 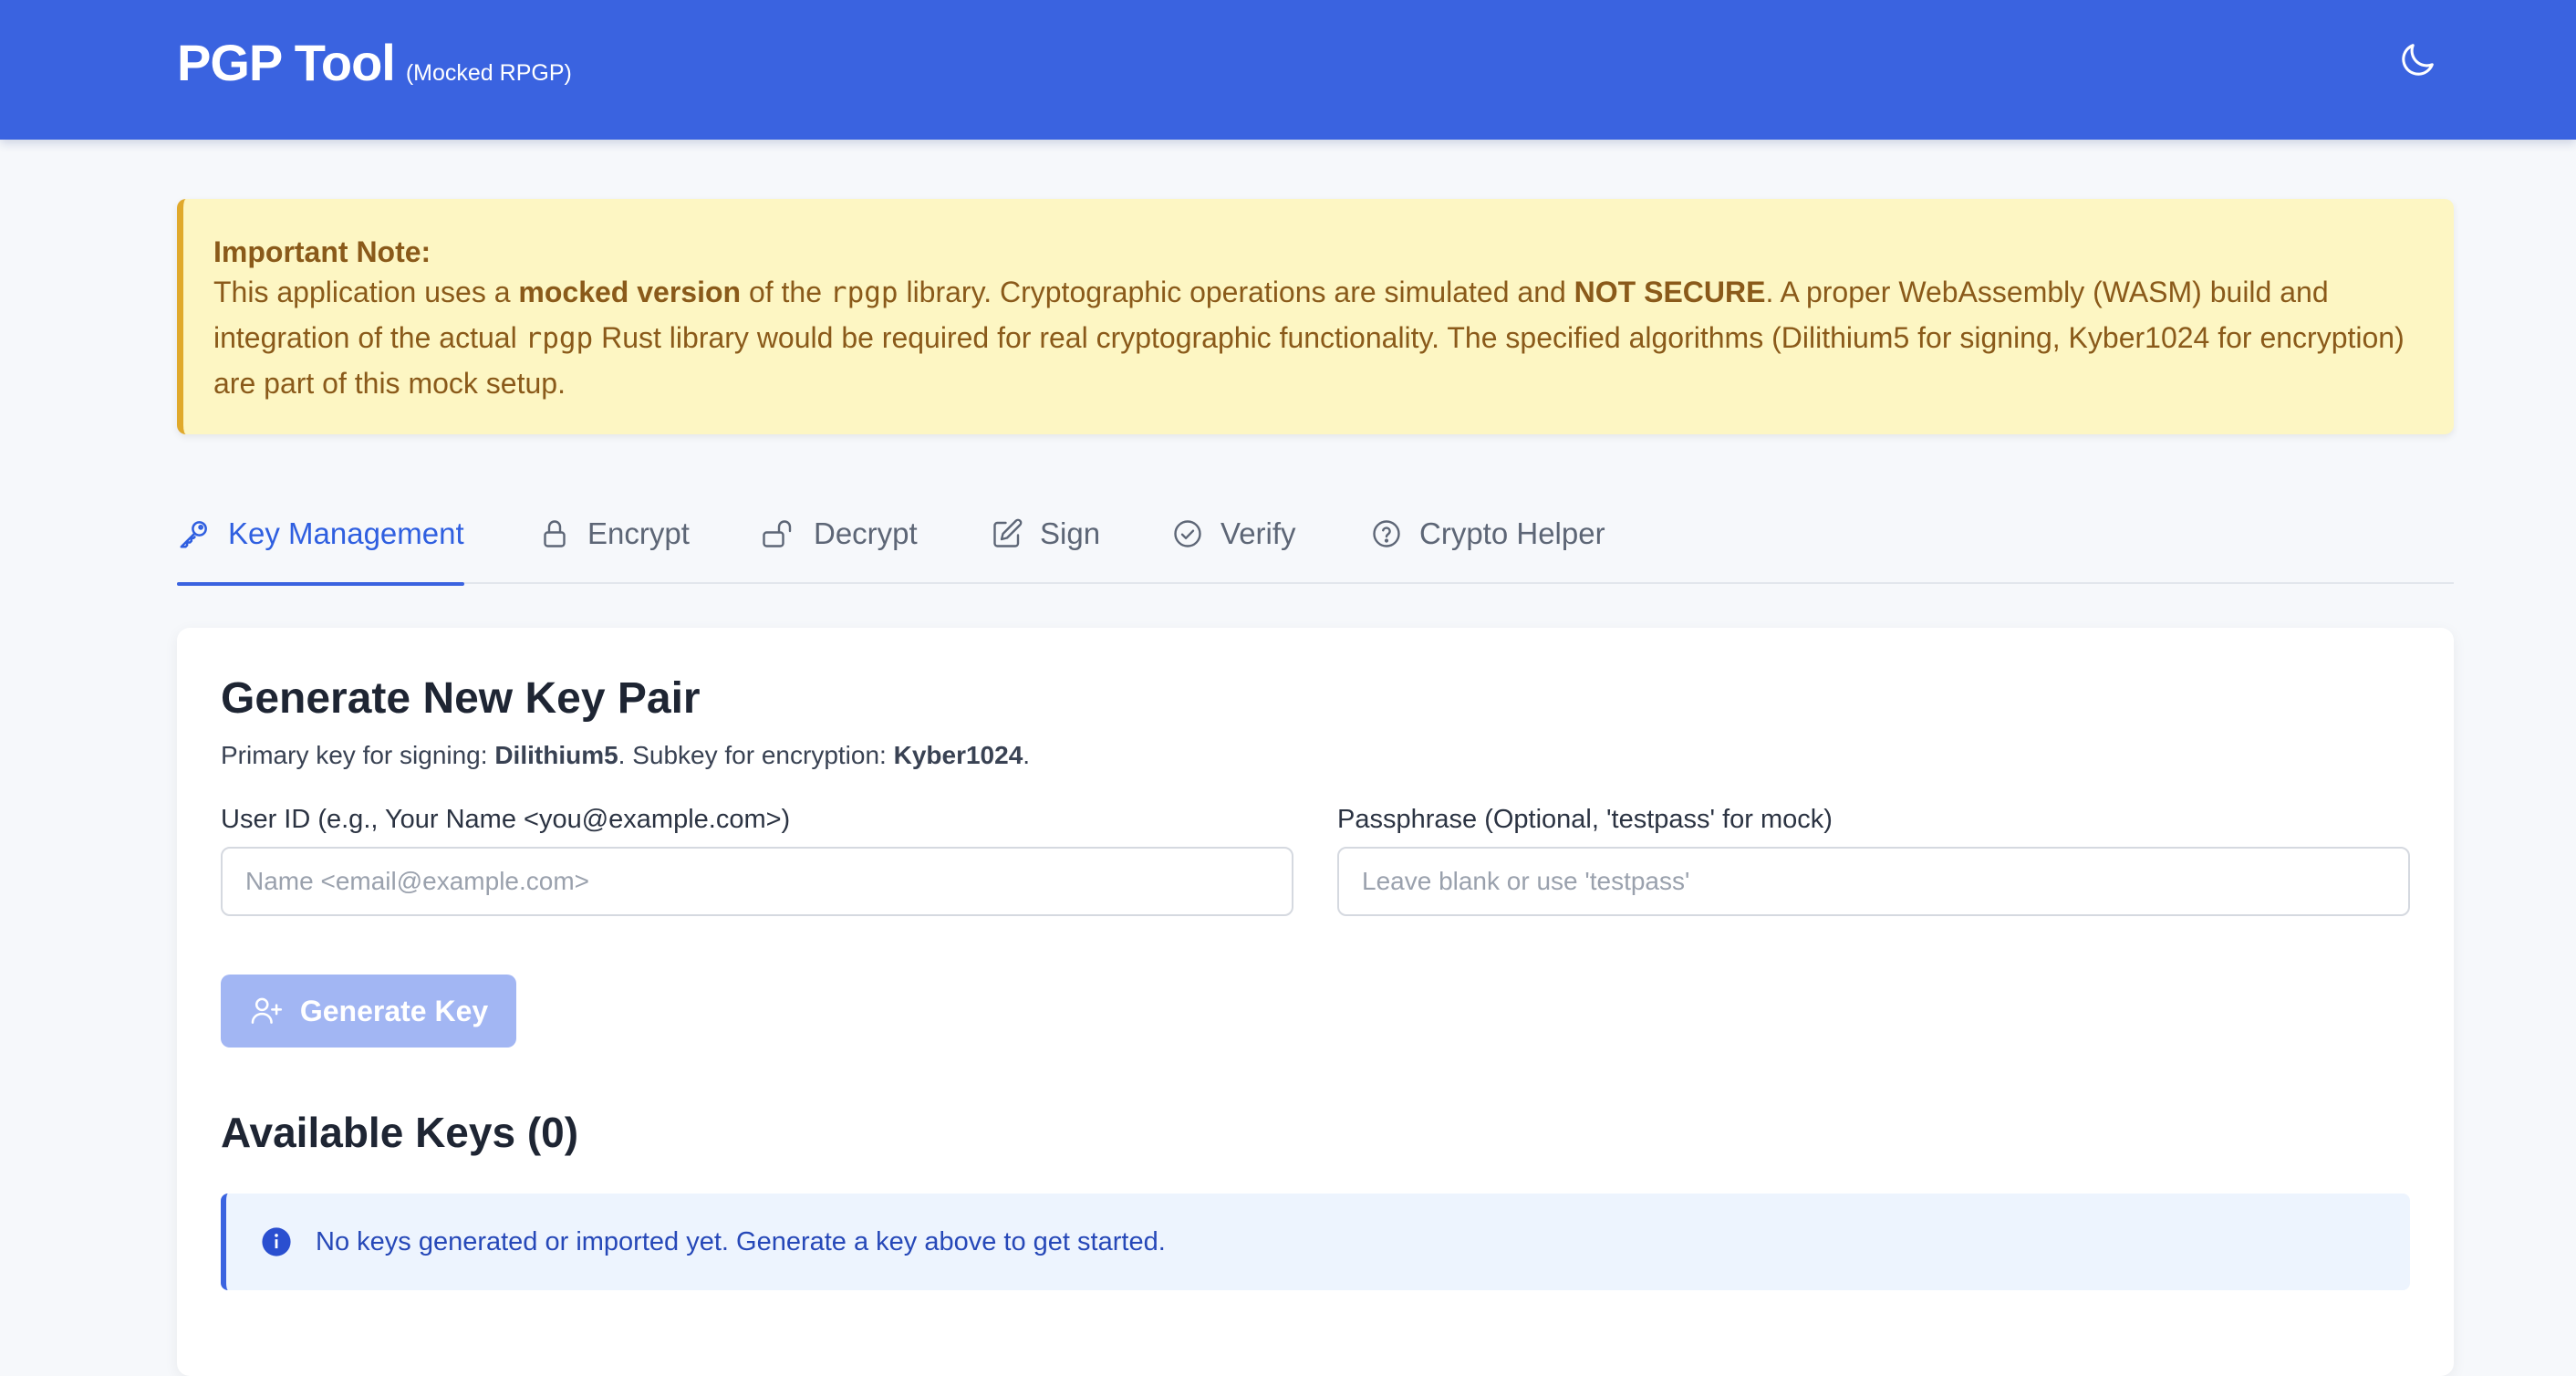 What do you see at coordinates (630, 292) in the screenshot?
I see `note-emphasis: mocked version` at bounding box center [630, 292].